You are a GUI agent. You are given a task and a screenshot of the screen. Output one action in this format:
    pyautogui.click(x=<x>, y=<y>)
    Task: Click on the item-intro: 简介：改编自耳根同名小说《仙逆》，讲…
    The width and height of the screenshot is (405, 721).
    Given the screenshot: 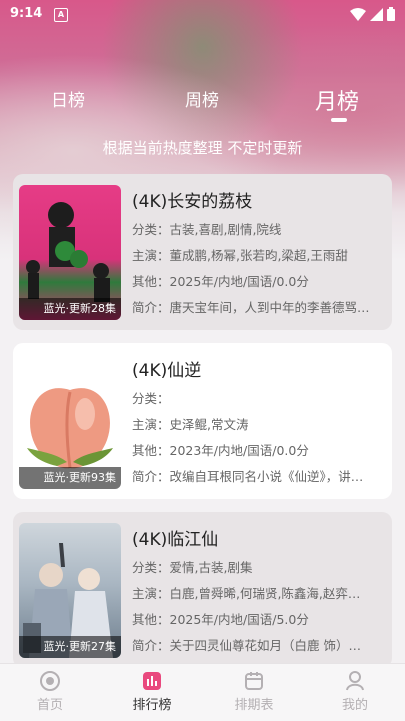 What is the action you would take?
    pyautogui.click(x=248, y=476)
    